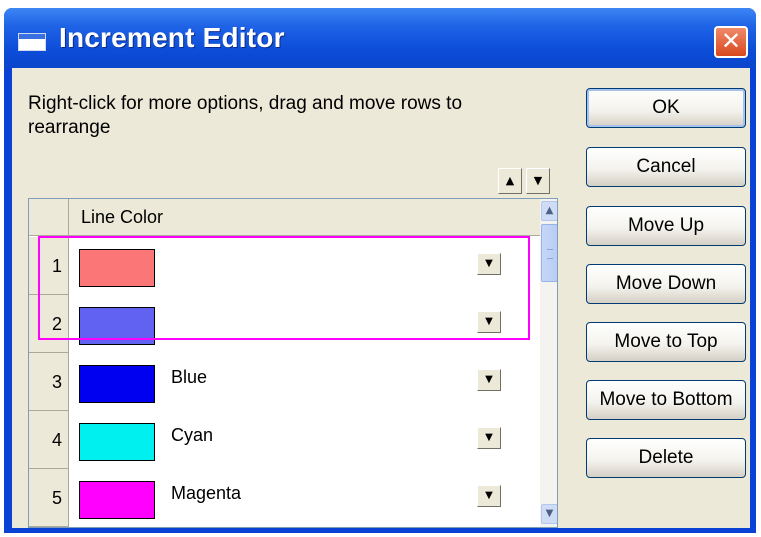  I want to click on color-name: Cyan, so click(192, 435).